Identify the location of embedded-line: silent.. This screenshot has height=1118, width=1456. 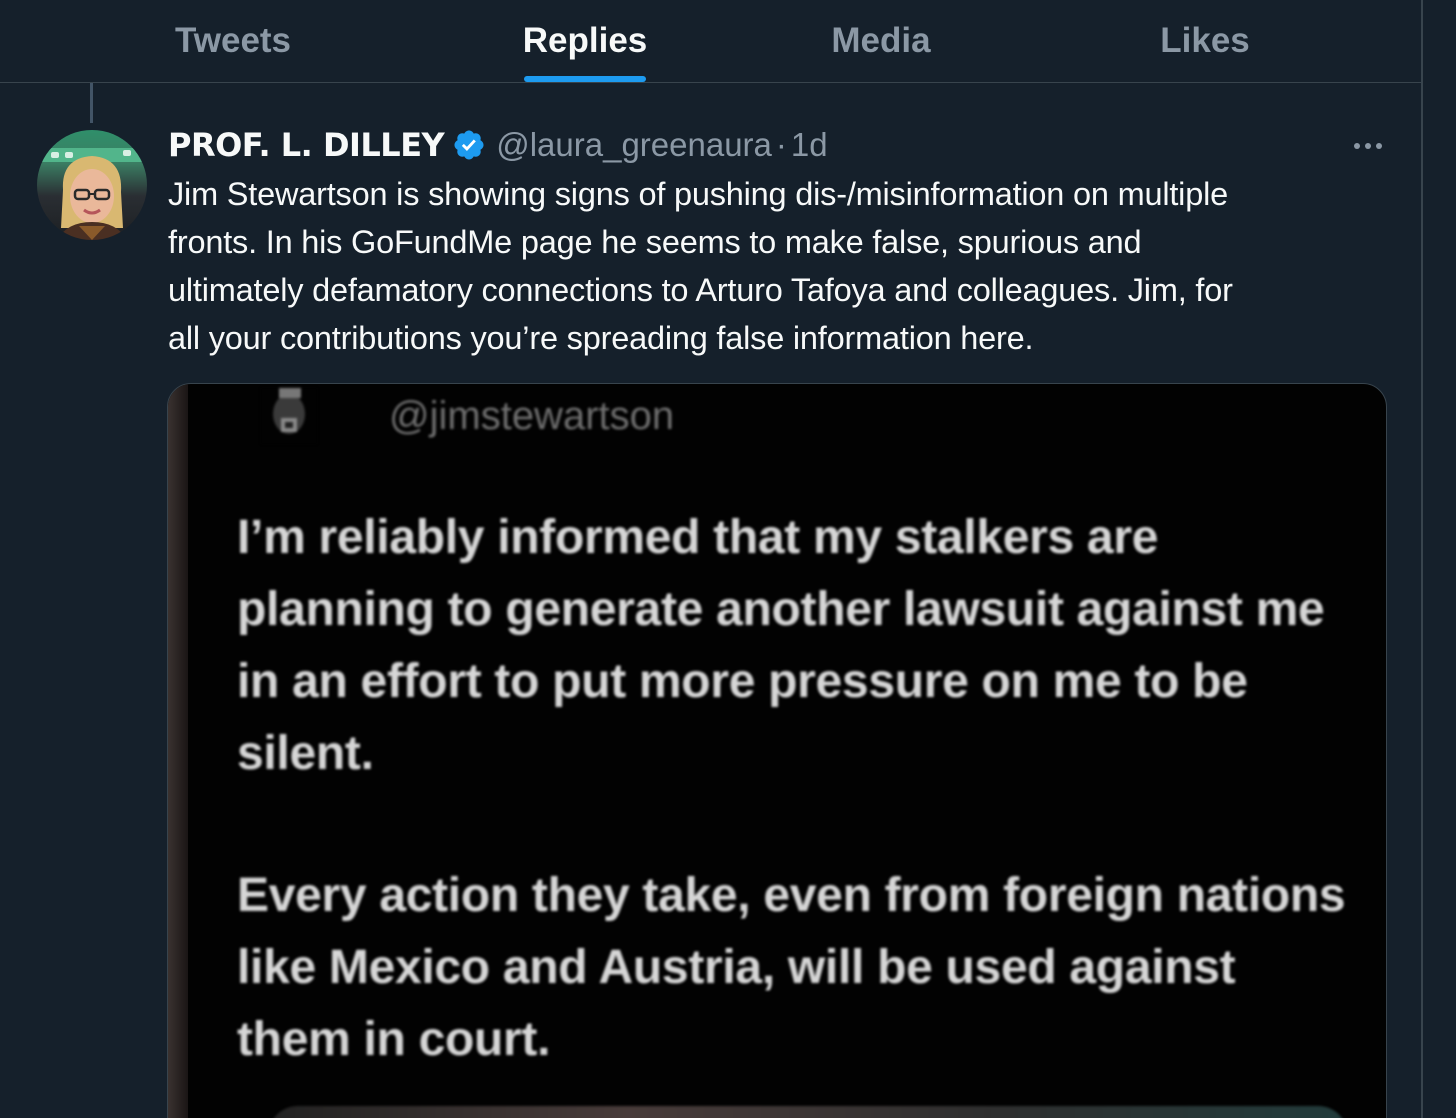
(305, 753).